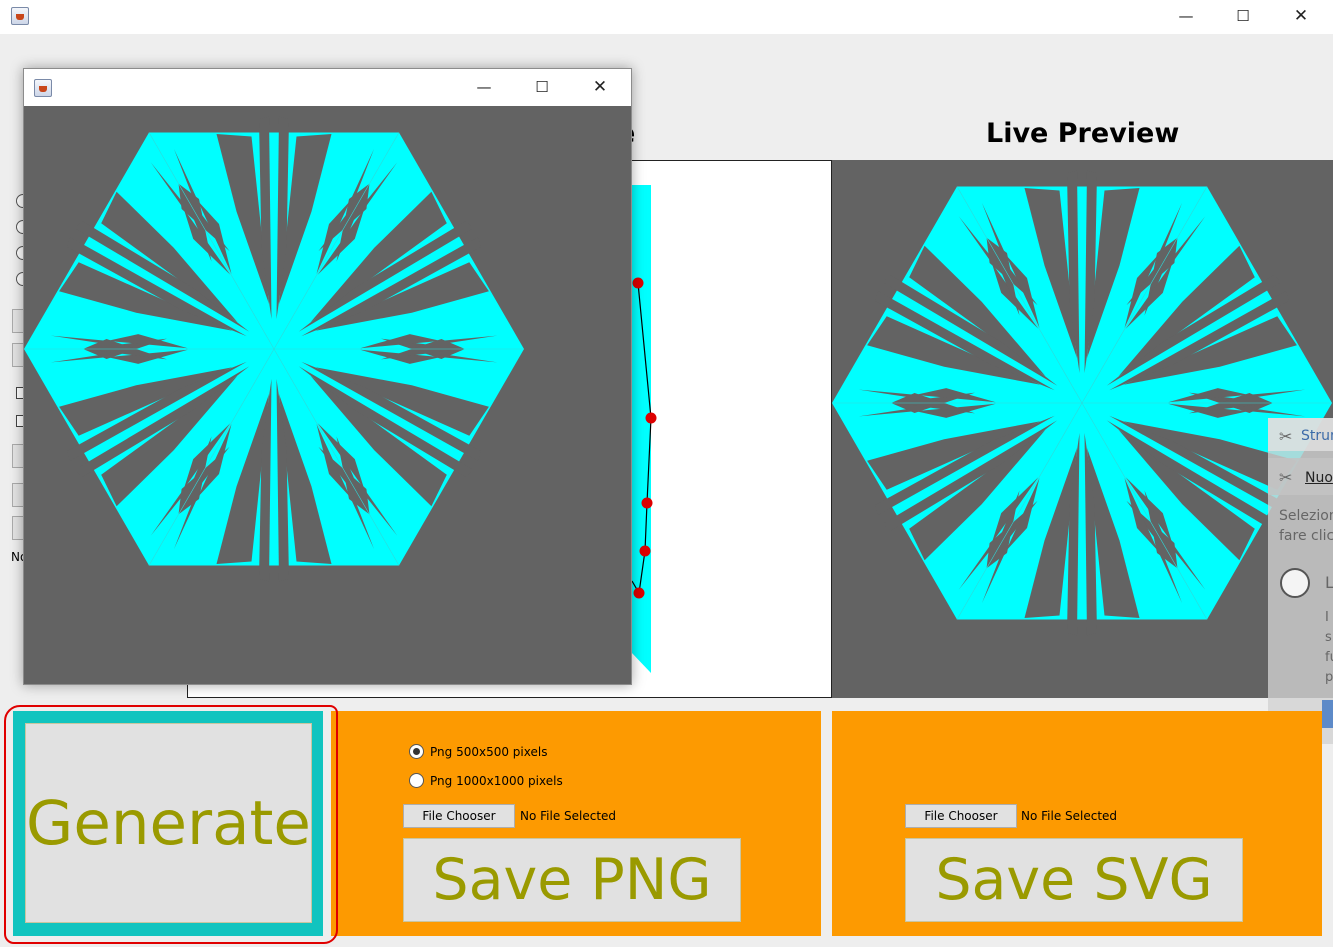  I want to click on svg-file-chooser-button: File Chooser, so click(961, 816).